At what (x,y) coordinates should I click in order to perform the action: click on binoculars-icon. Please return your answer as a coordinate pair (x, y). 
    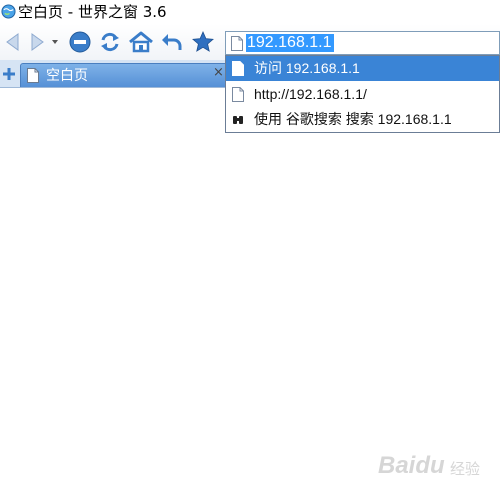
    Looking at the image, I should click on (238, 120).